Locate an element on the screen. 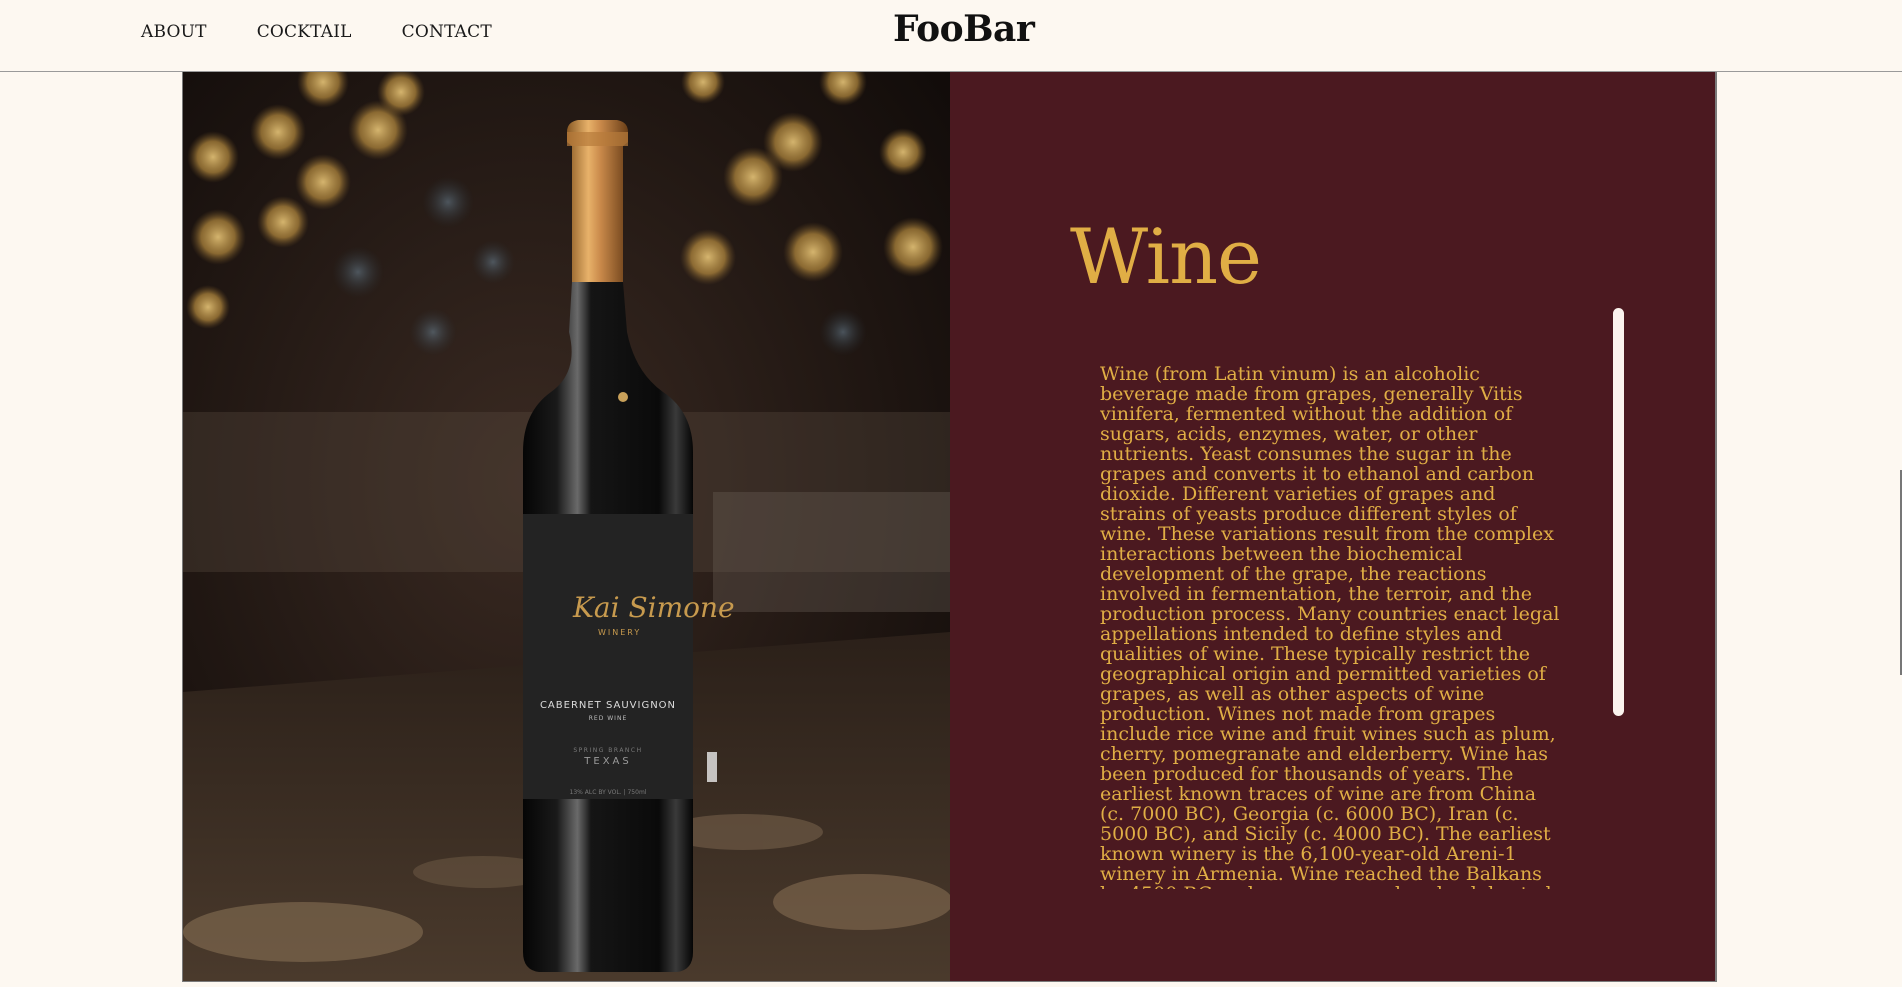 The image size is (1902, 987). bottle-label-type: RED WINE is located at coordinates (608, 718).